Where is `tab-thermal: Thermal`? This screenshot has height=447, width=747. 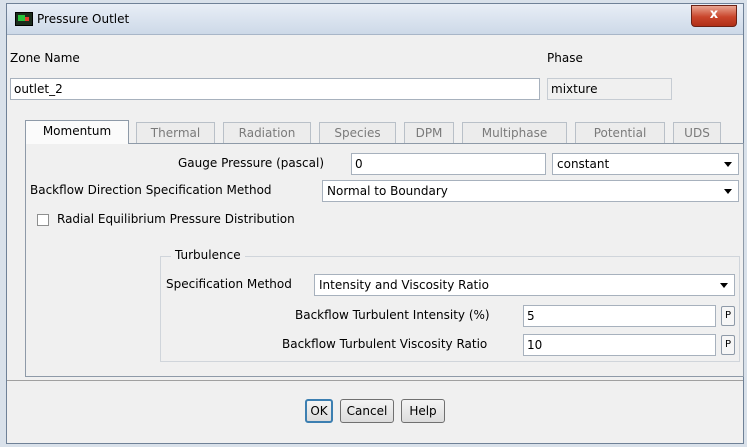
tab-thermal: Thermal is located at coordinates (175, 132).